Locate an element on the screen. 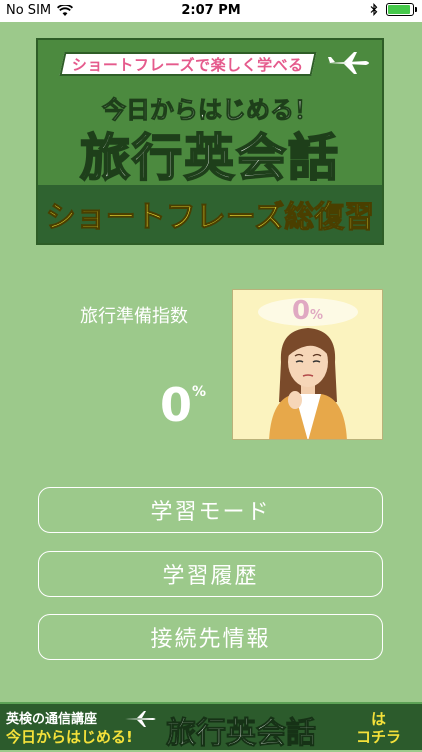 Image resolution: width=422 pixels, height=752 pixels. woman-illustration is located at coordinates (308, 368).